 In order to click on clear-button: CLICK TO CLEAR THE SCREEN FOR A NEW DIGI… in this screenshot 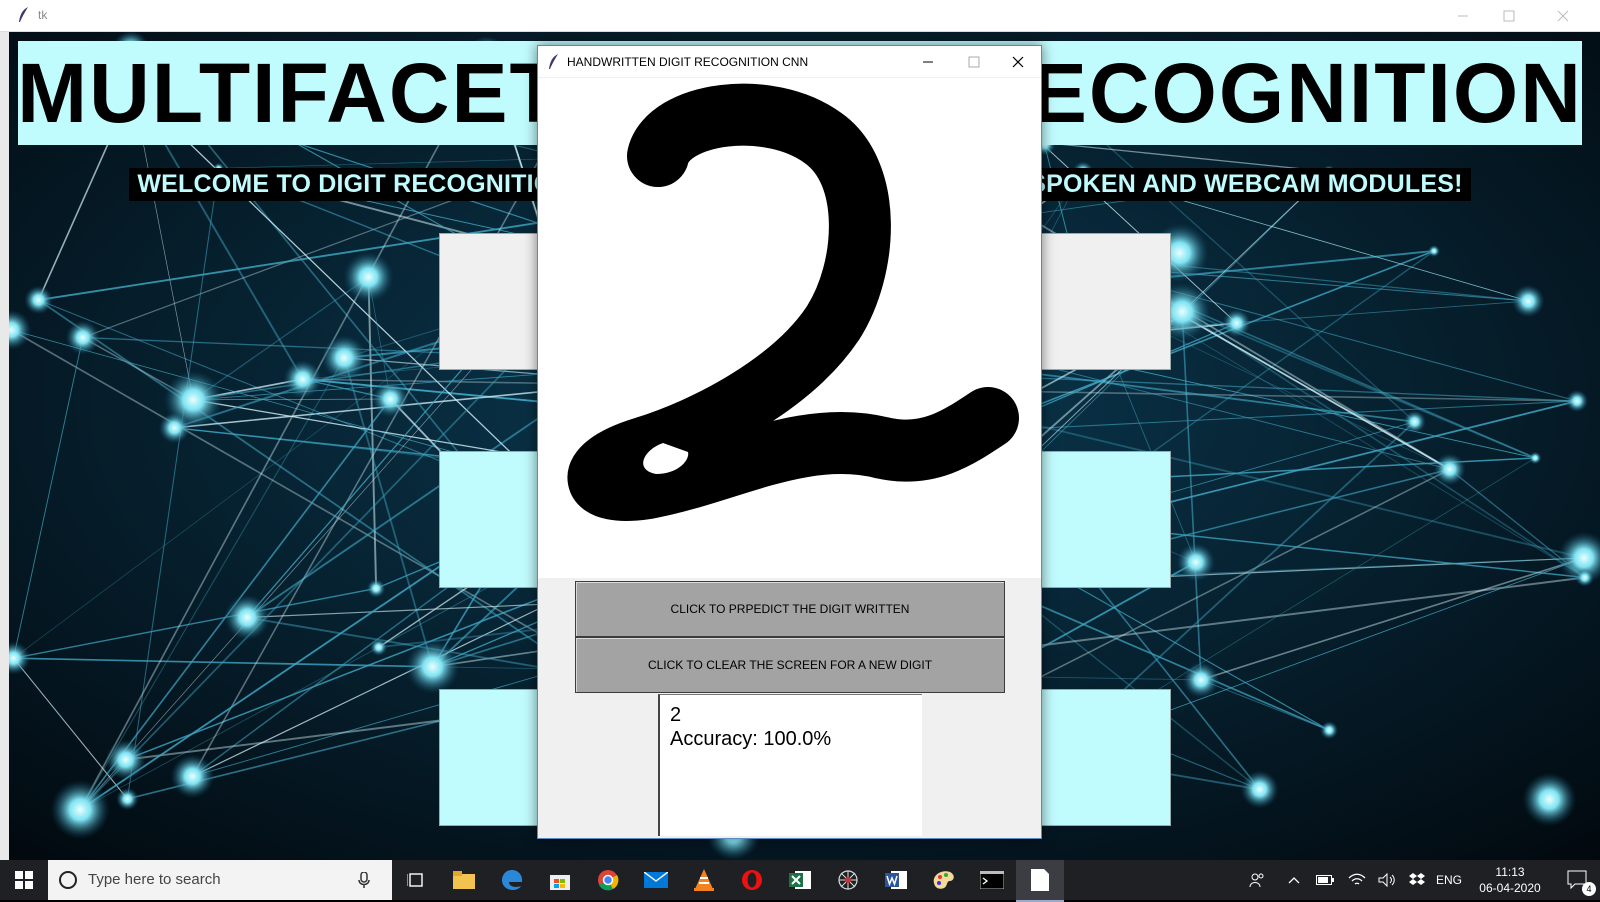, I will do `click(790, 665)`.